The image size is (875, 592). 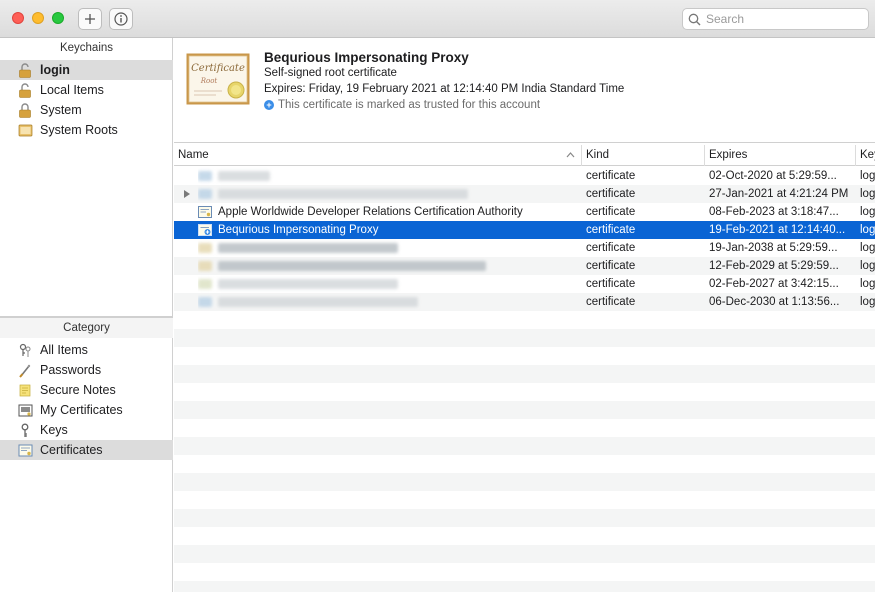 I want to click on add-item-button, so click(x=90, y=19).